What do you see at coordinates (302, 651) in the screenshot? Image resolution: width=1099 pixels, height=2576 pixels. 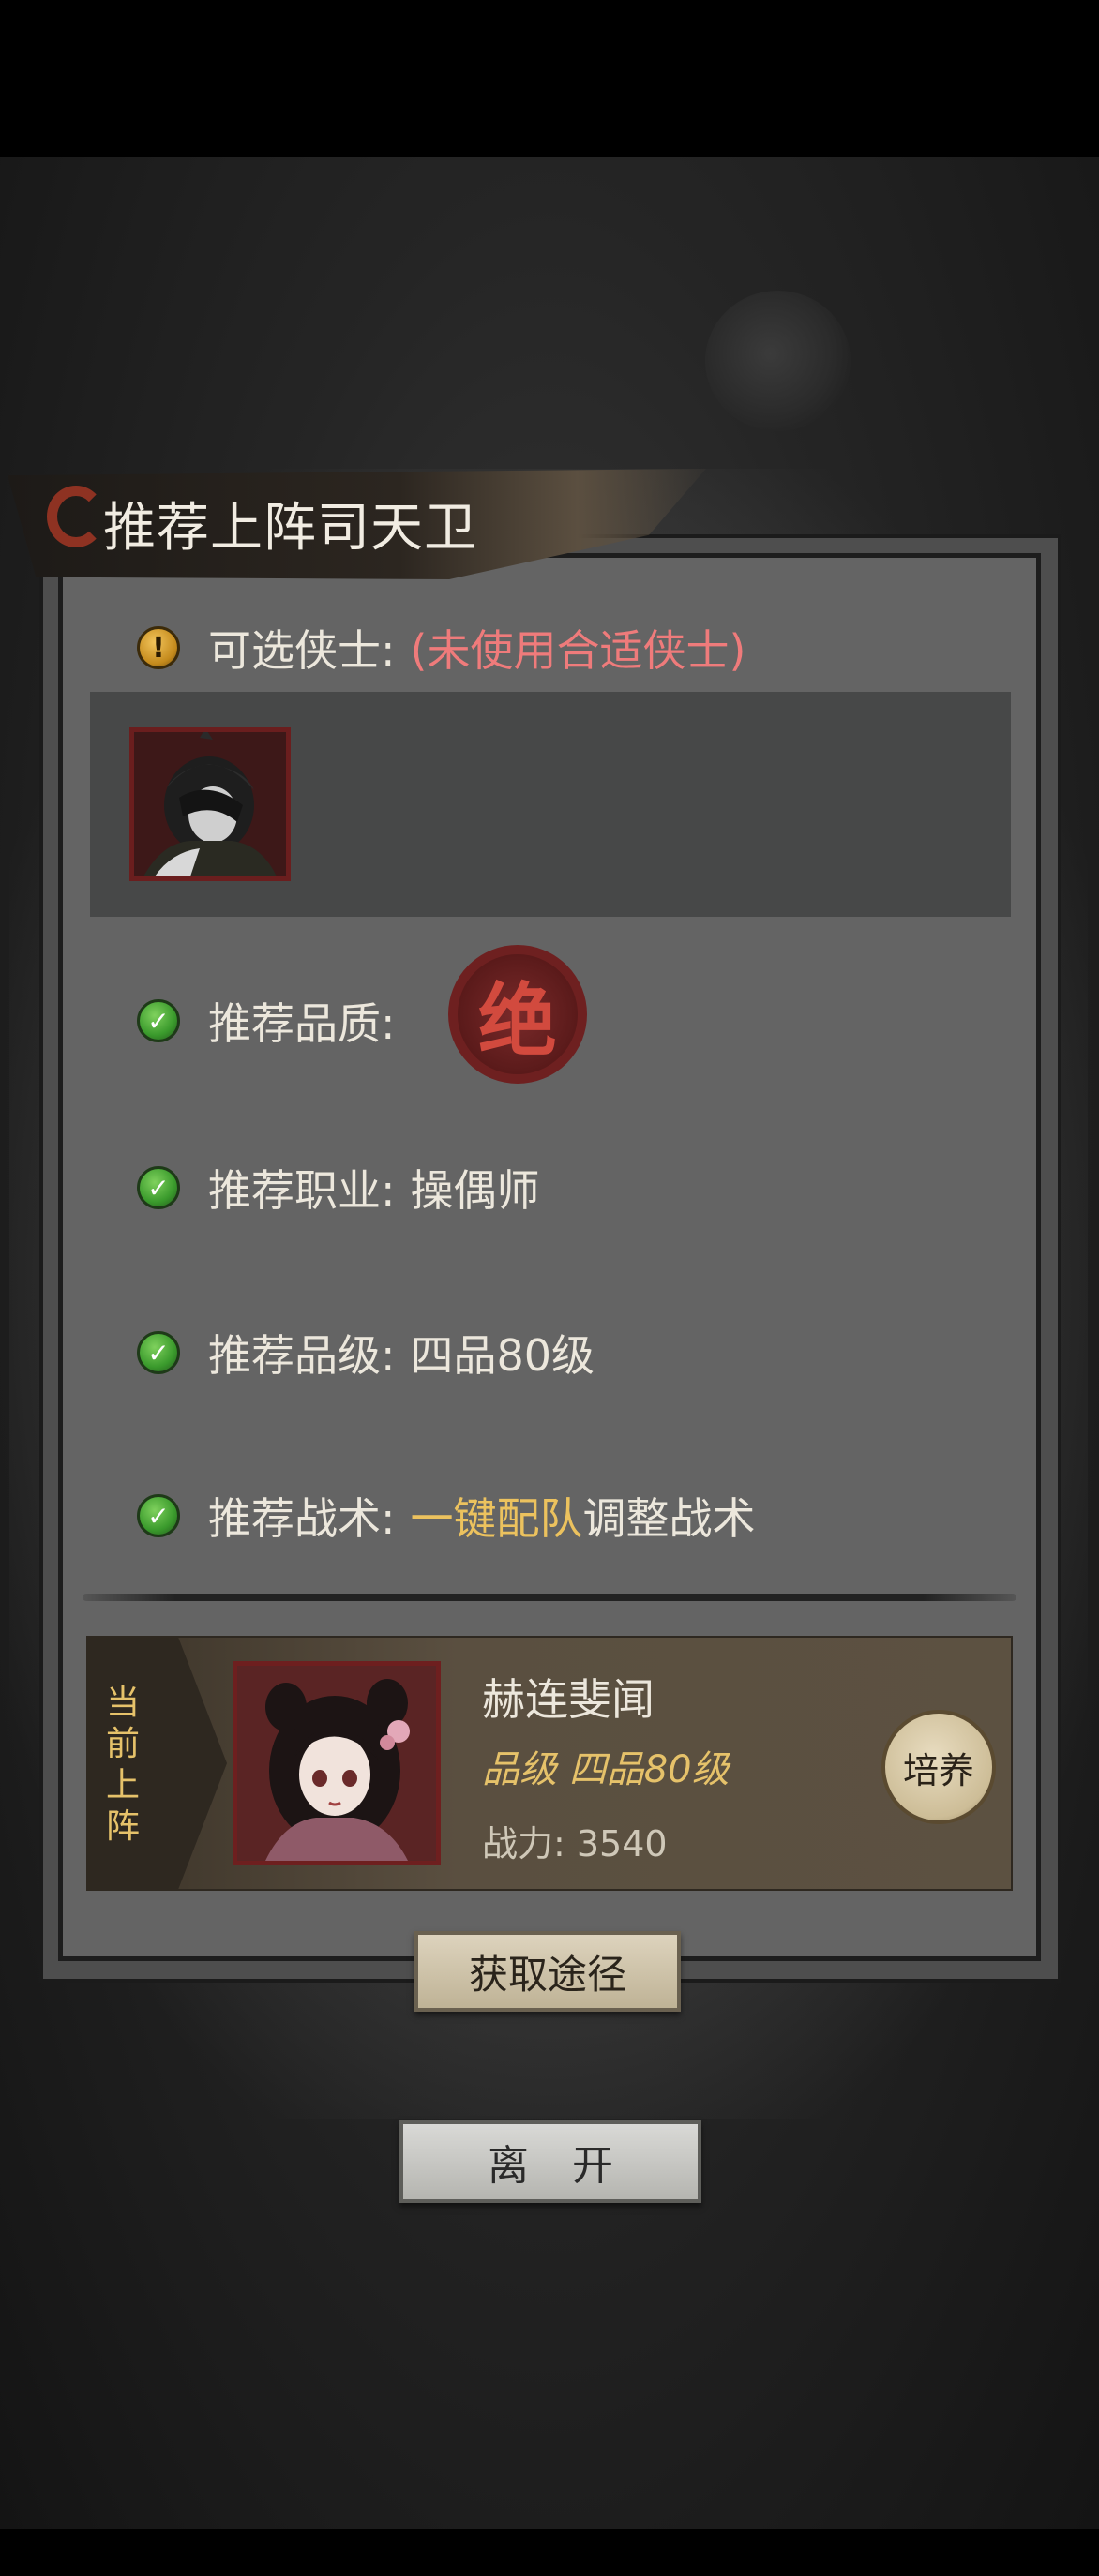 I see `available-label: 可选侠士:` at bounding box center [302, 651].